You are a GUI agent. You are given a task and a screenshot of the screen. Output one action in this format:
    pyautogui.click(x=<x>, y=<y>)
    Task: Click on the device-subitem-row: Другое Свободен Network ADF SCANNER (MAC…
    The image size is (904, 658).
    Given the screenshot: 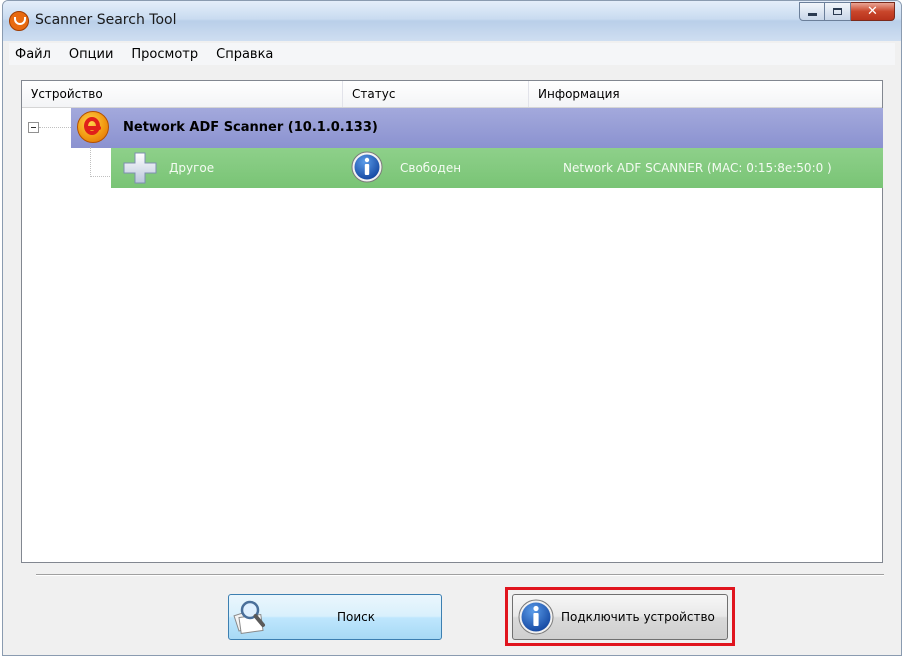 What is the action you would take?
    pyautogui.click(x=497, y=168)
    